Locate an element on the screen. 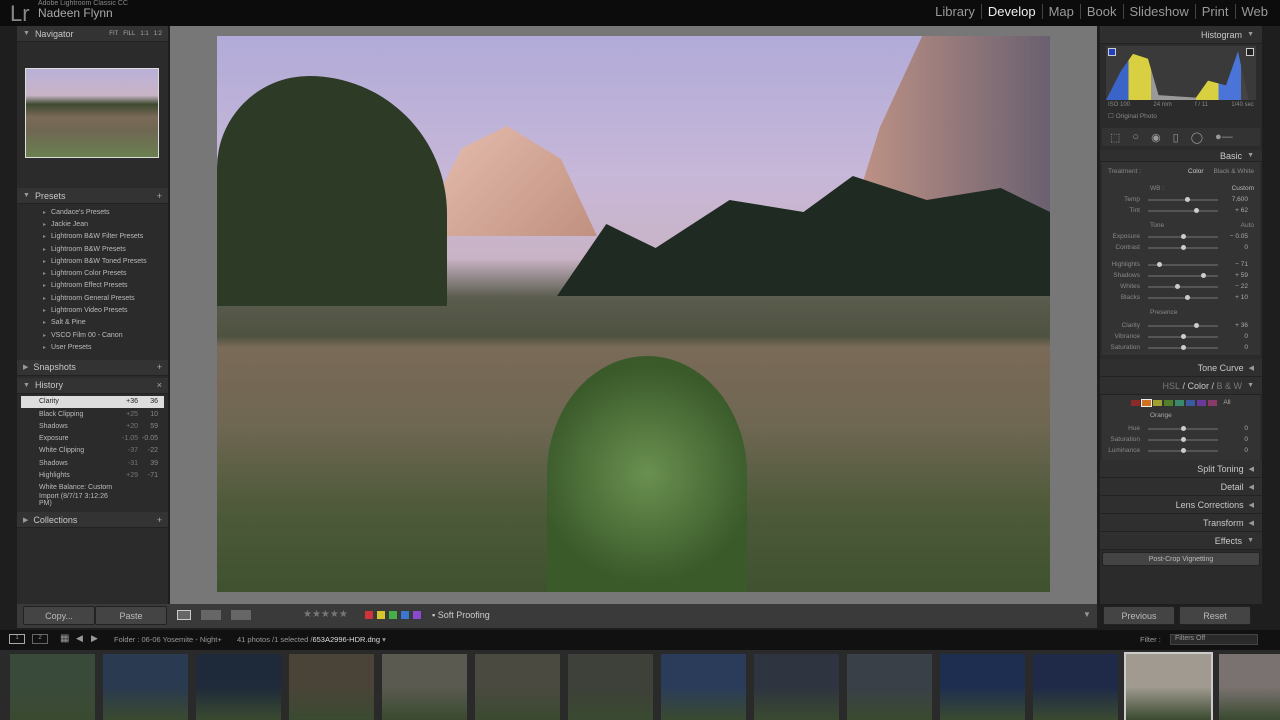  navigator-thumbnail is located at coordinates (92, 113).